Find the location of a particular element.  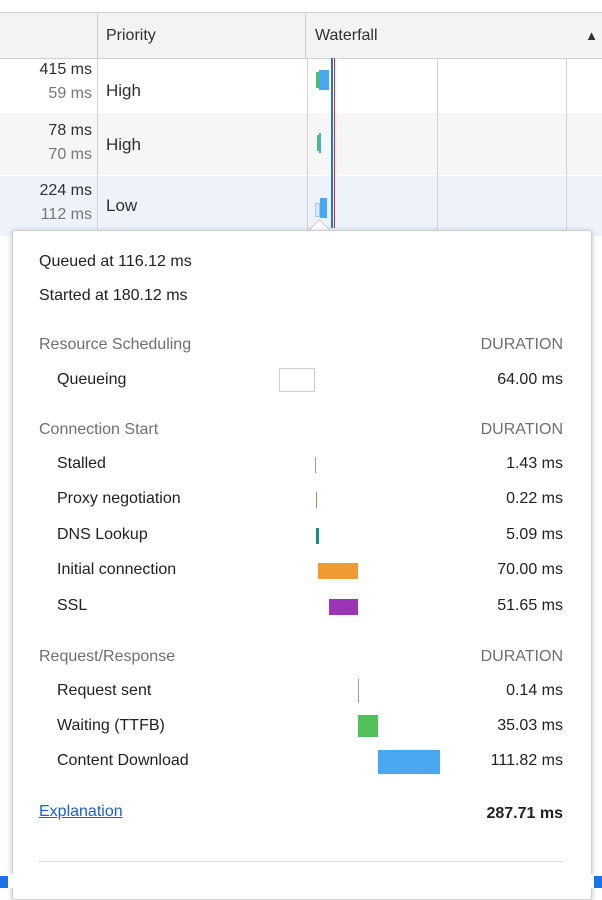

timing-value-dns-lookup: 5.09 ms is located at coordinates (534, 534).